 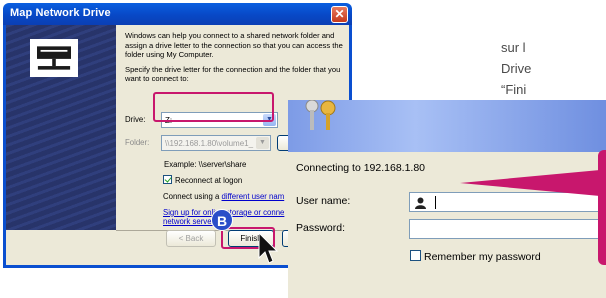 What do you see at coordinates (253, 196) in the screenshot?
I see `different-user-link: different user nam` at bounding box center [253, 196].